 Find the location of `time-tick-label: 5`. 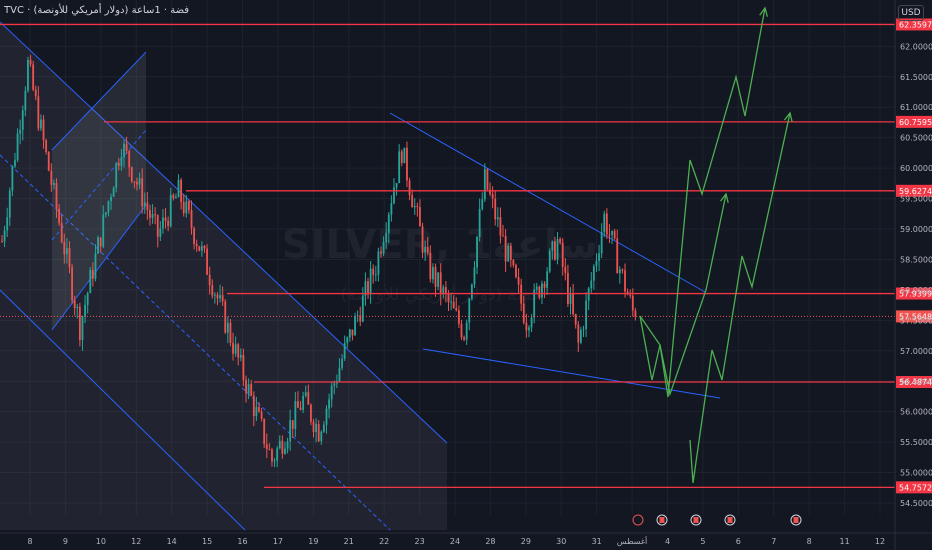

time-tick-label: 5 is located at coordinates (702, 541).